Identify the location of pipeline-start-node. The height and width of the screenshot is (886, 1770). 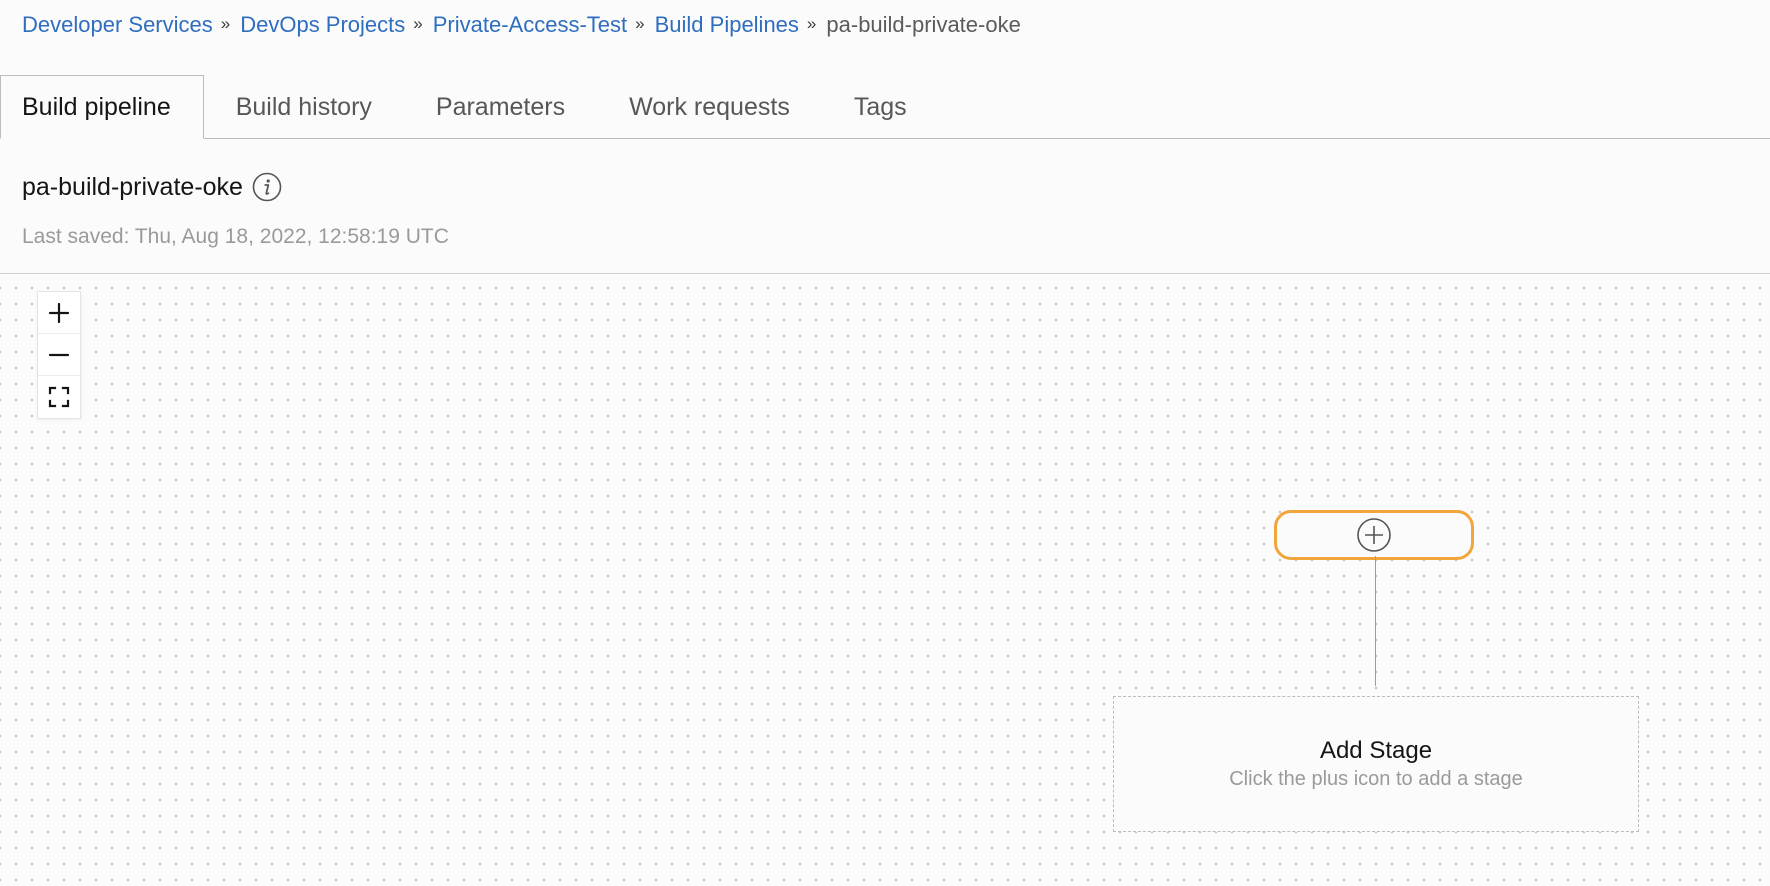
(1374, 535).